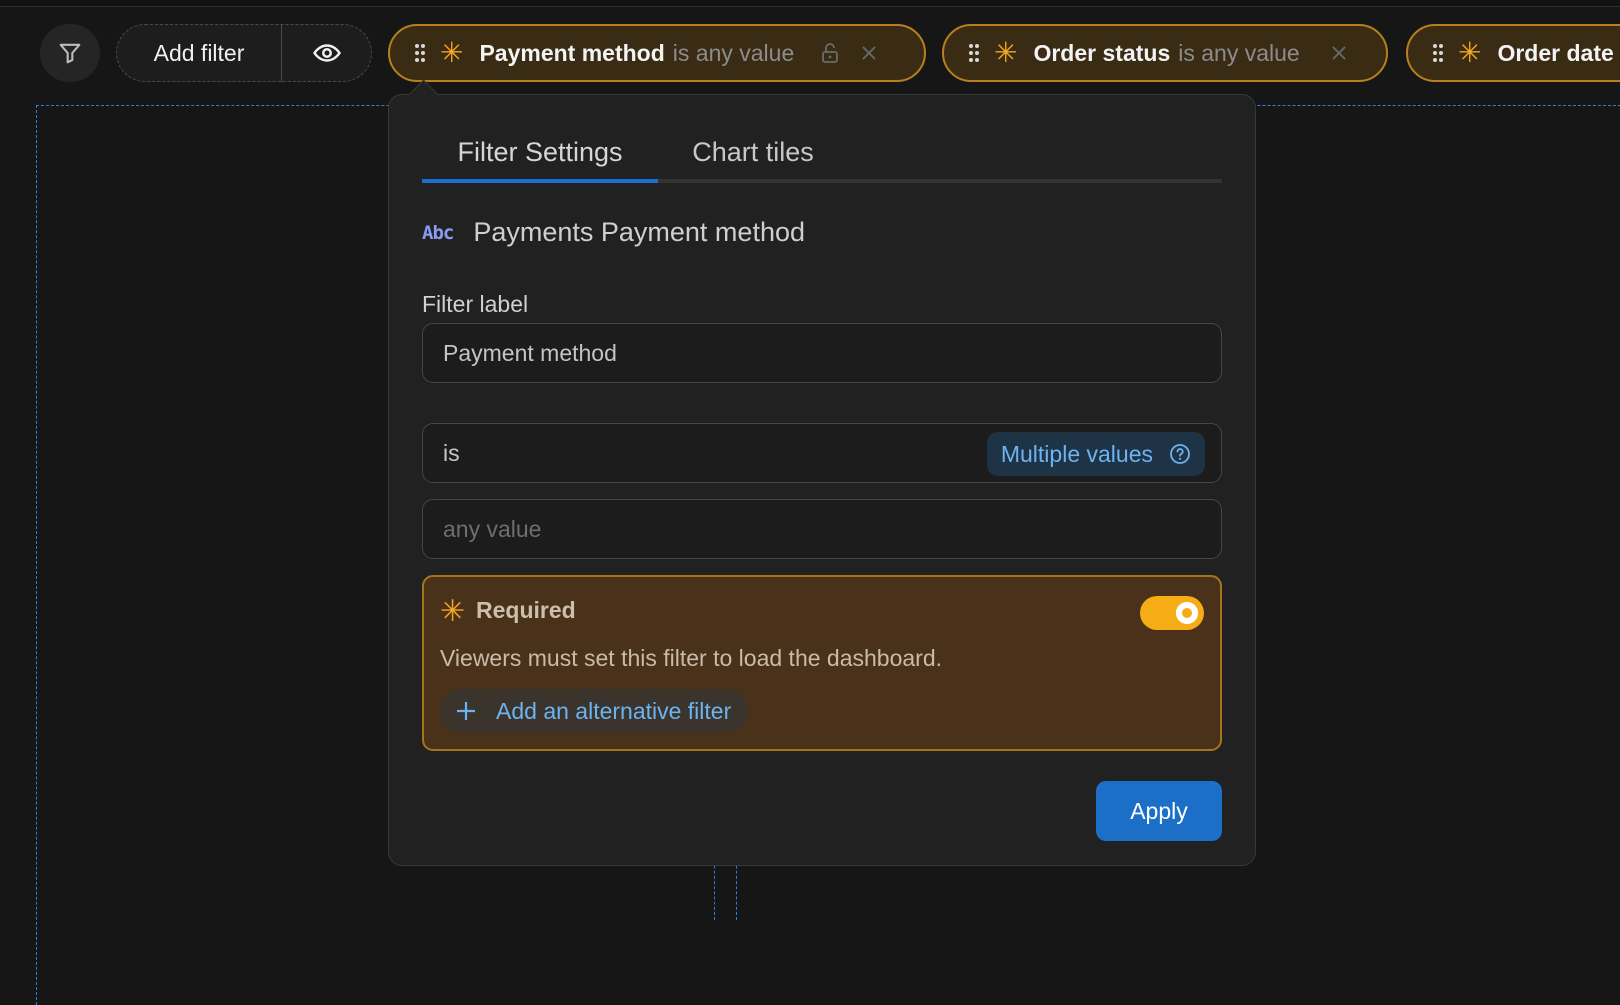 The height and width of the screenshot is (1005, 1620). I want to click on funnel-icon, so click(70, 53).